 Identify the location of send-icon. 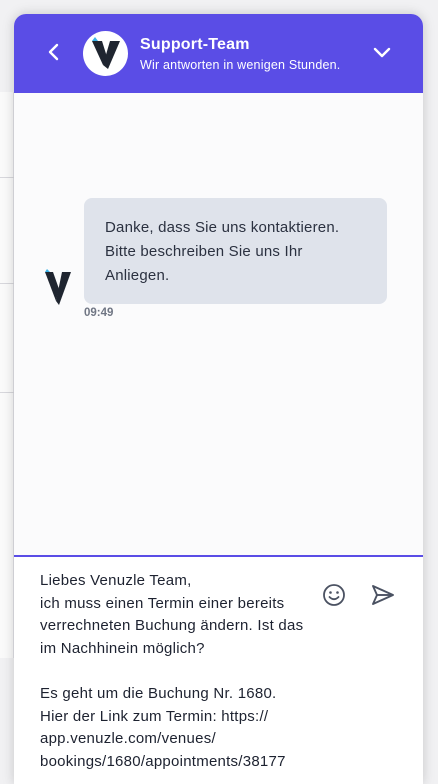
(383, 595).